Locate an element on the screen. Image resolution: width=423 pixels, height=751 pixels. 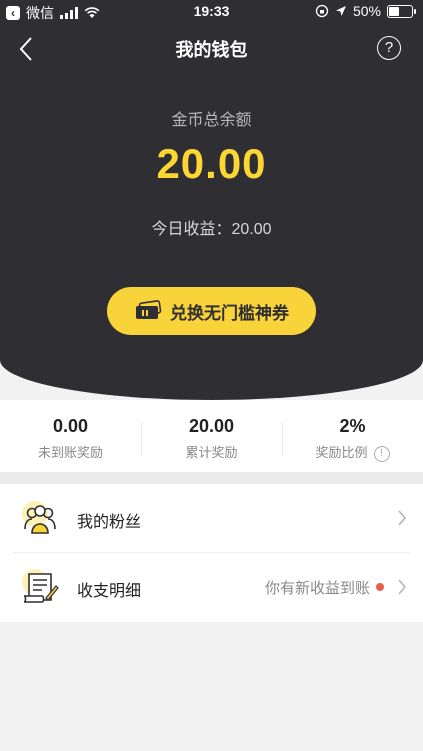
reward-stats: 0.00 未到账奖励 20.00 累计奖励 2% 奖励比例! is located at coordinates (211, 436).